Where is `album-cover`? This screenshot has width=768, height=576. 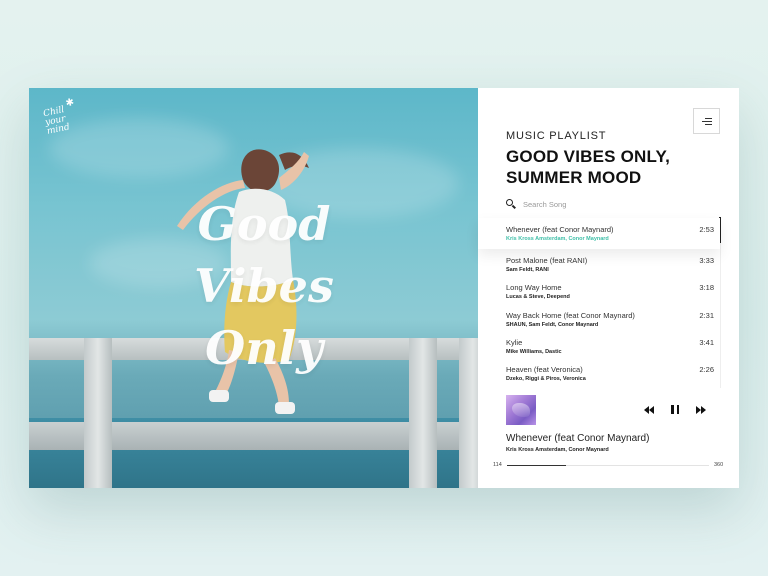 album-cover is located at coordinates (521, 410).